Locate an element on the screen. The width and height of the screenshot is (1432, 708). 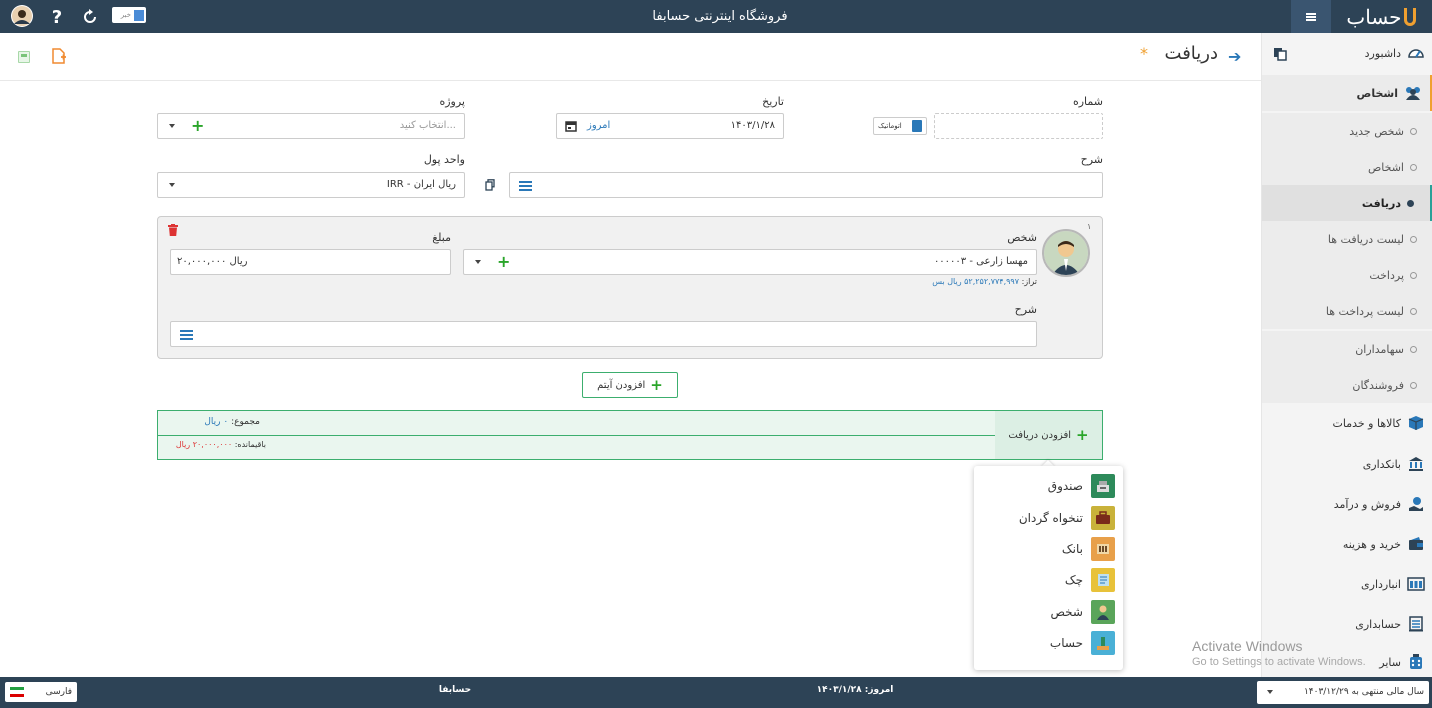
dropdown-item-person: شخص is located at coordinates (1045, 612).